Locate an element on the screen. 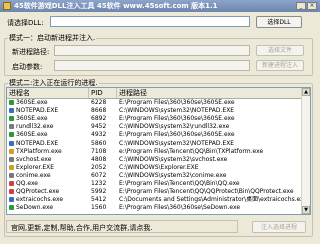  process-pid: 1232 is located at coordinates (99, 183).